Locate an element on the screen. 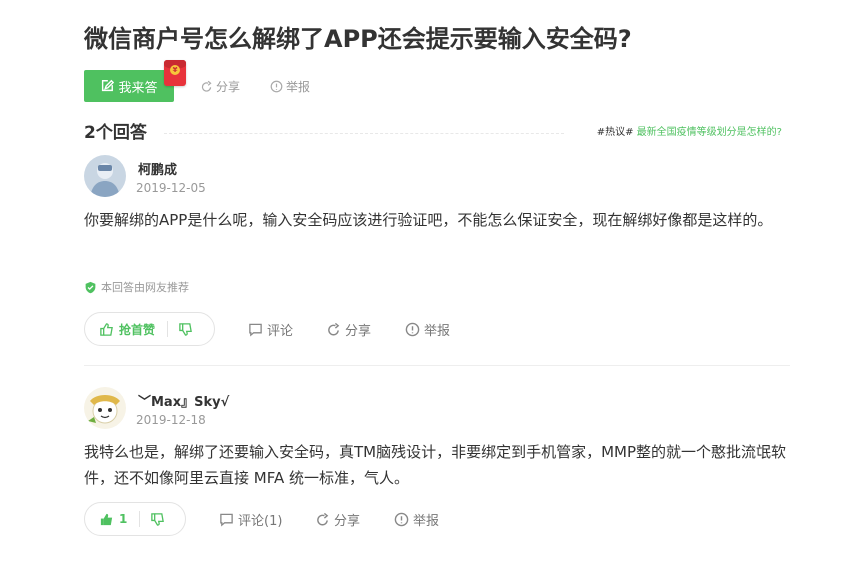  question-share-label: 分享 is located at coordinates (228, 86).